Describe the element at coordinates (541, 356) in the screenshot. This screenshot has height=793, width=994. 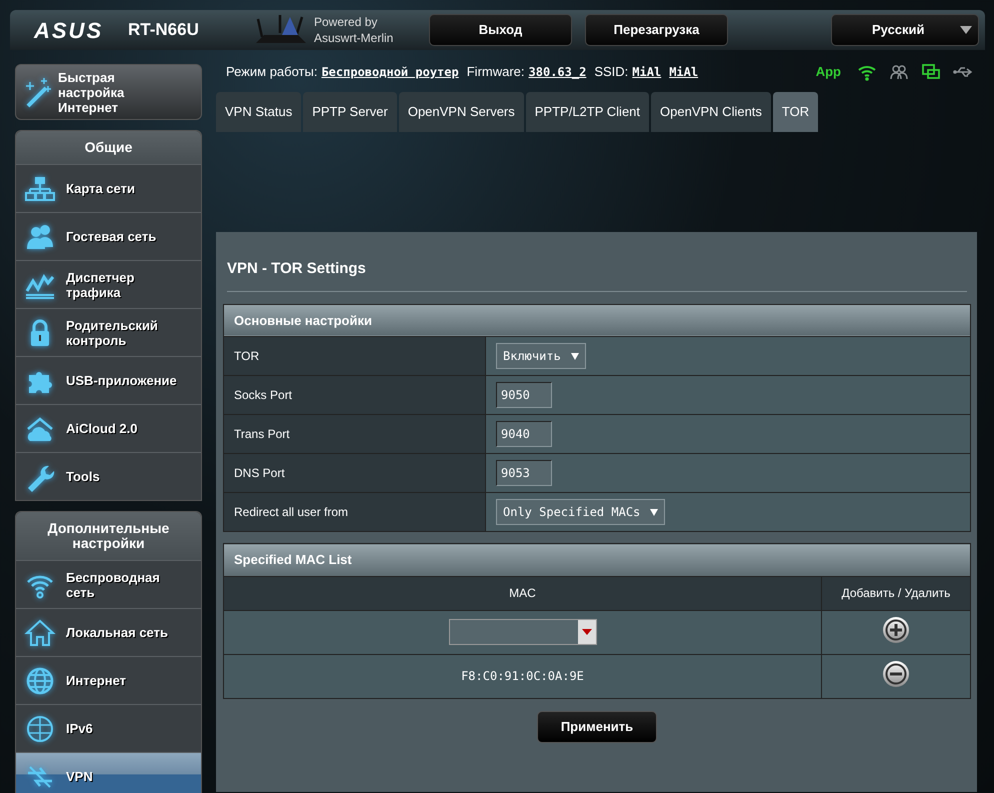
I see `dropdown-field: Включить` at that location.